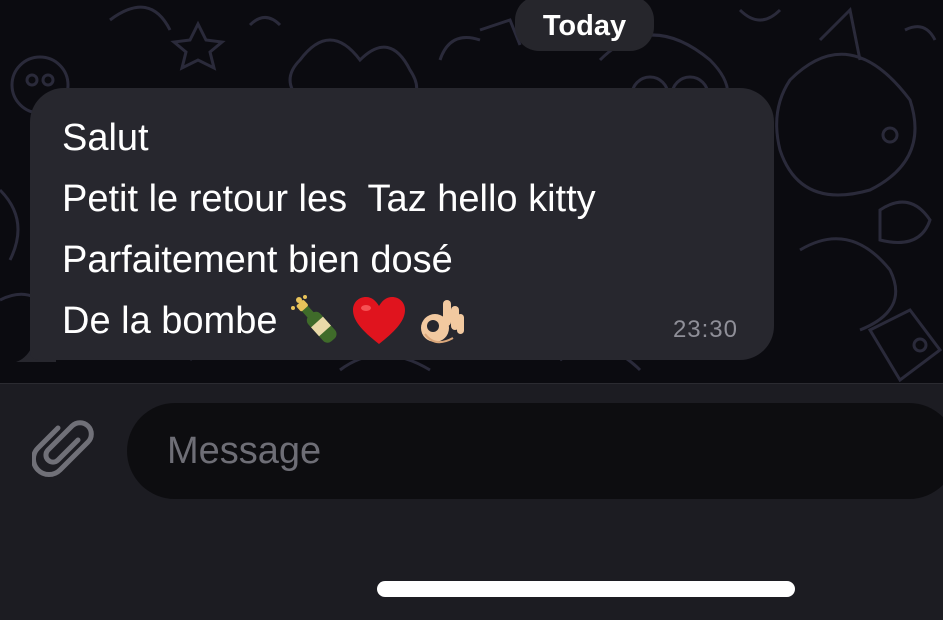 Image resolution: width=943 pixels, height=620 pixels. What do you see at coordinates (257, 260) in the screenshot?
I see `message-line: Parfaitement bien dosé` at bounding box center [257, 260].